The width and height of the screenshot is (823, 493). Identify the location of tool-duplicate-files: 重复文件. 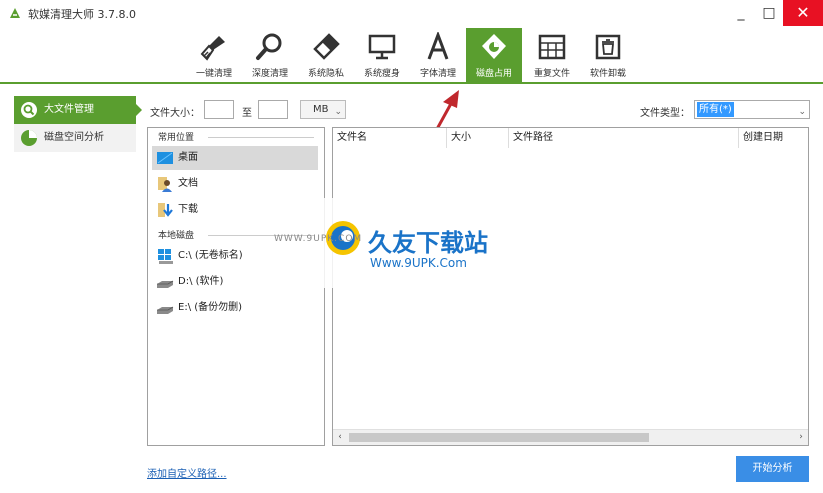
(552, 55).